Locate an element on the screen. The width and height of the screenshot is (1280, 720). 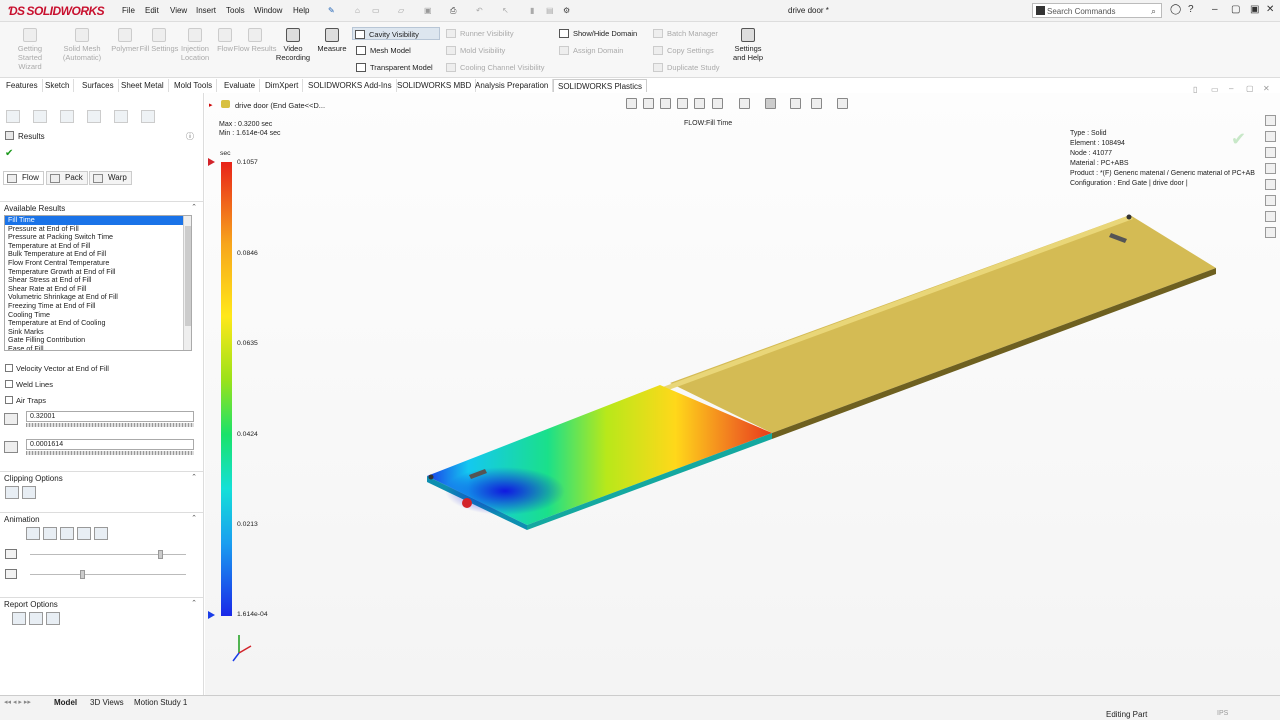
result-item: Ease of Fill is located at coordinates (98, 347).